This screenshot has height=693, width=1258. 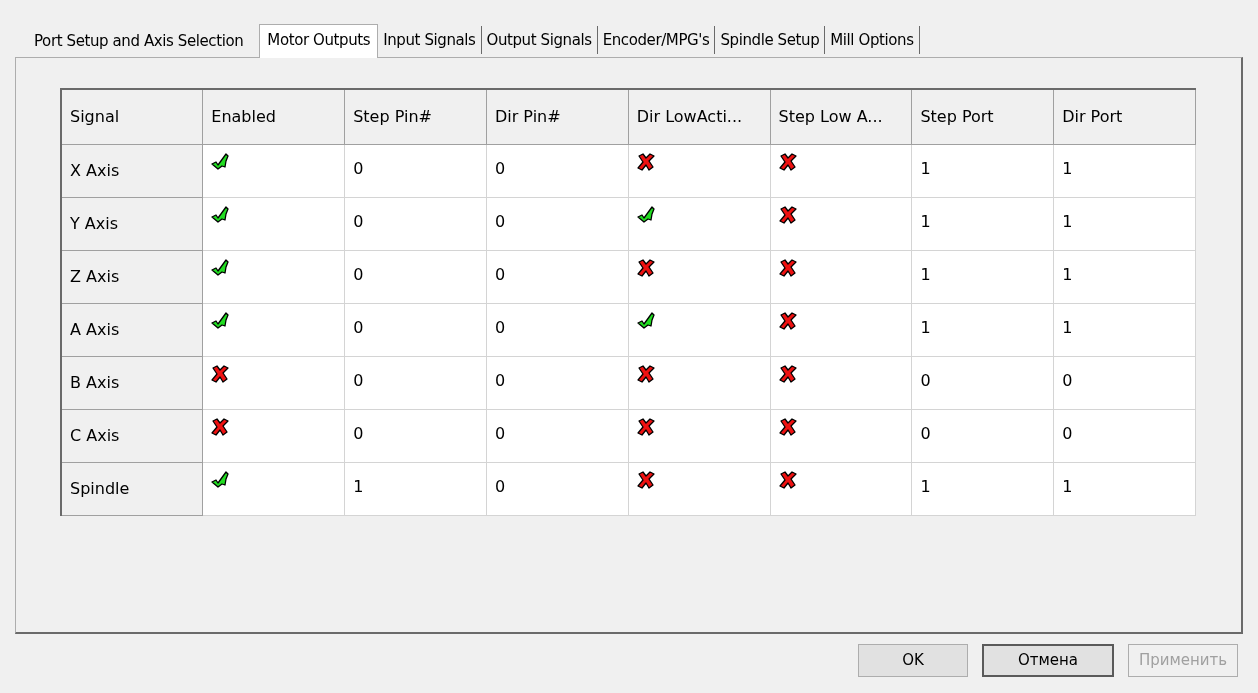 I want to click on row-header: C Axis, so click(x=132, y=435).